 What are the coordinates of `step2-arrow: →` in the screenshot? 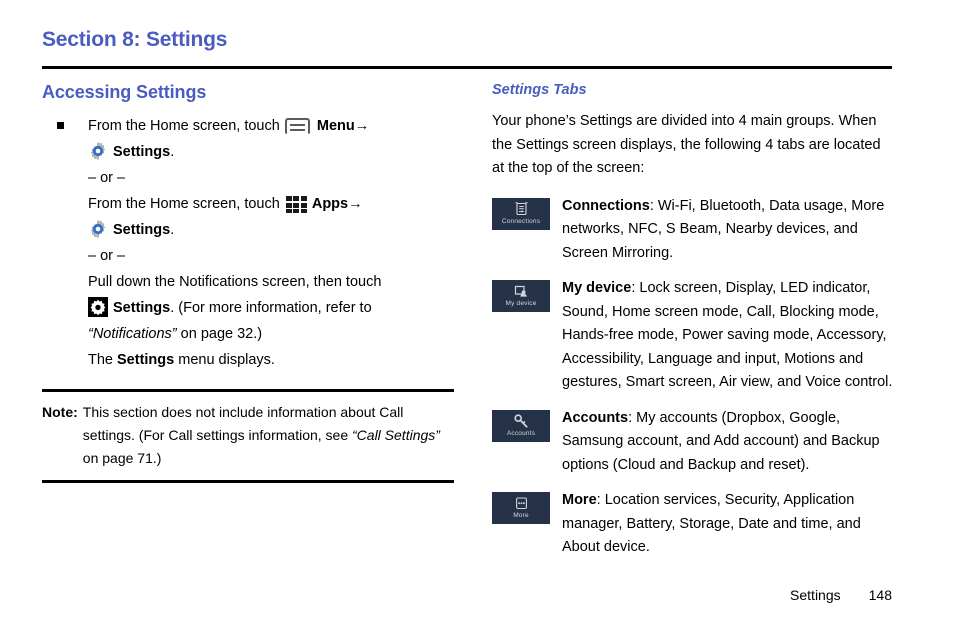 It's located at (355, 204).